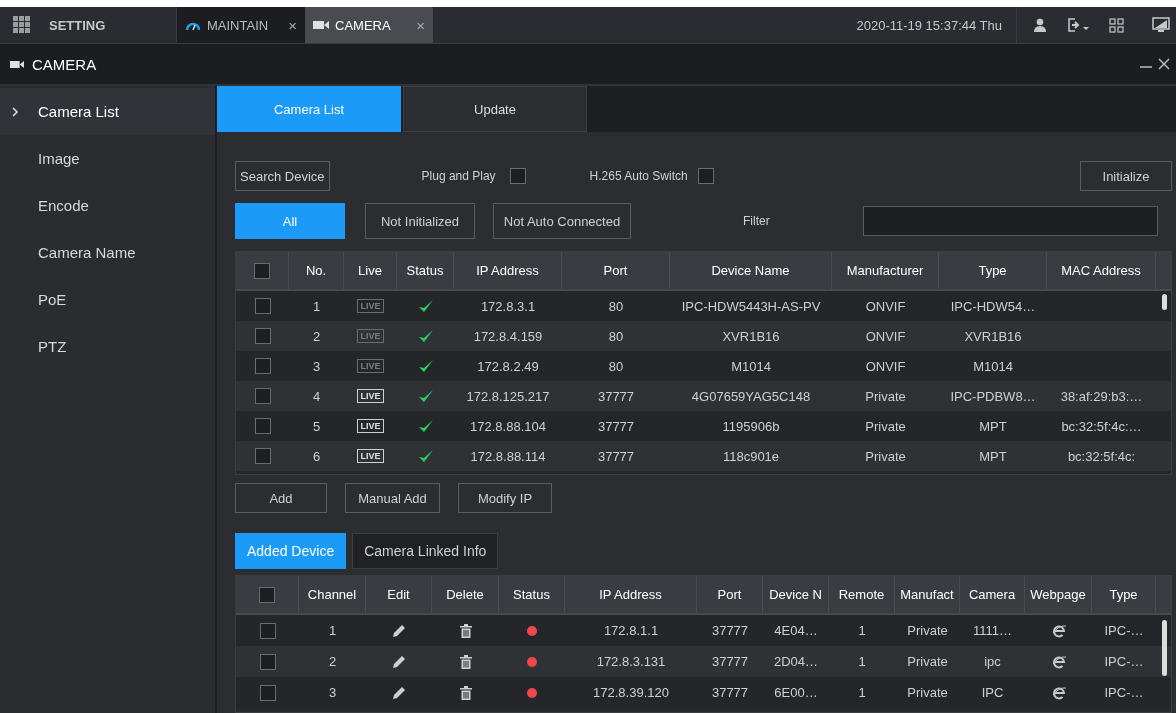  What do you see at coordinates (241, 25) in the screenshot?
I see `module-tab: MAINTAIN ×` at bounding box center [241, 25].